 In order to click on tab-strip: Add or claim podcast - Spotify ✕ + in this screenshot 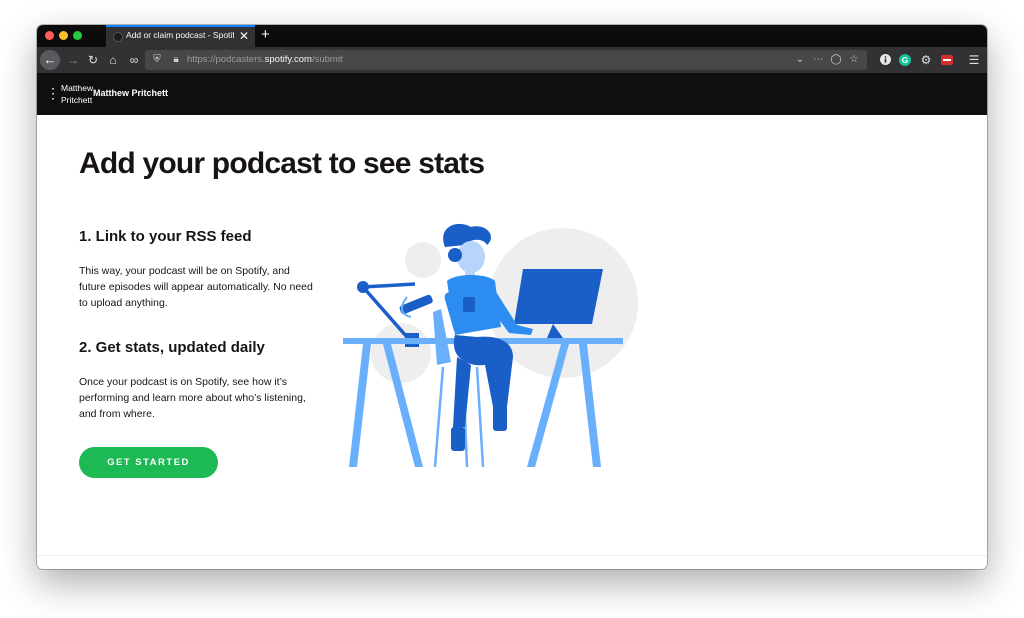, I will do `click(512, 36)`.